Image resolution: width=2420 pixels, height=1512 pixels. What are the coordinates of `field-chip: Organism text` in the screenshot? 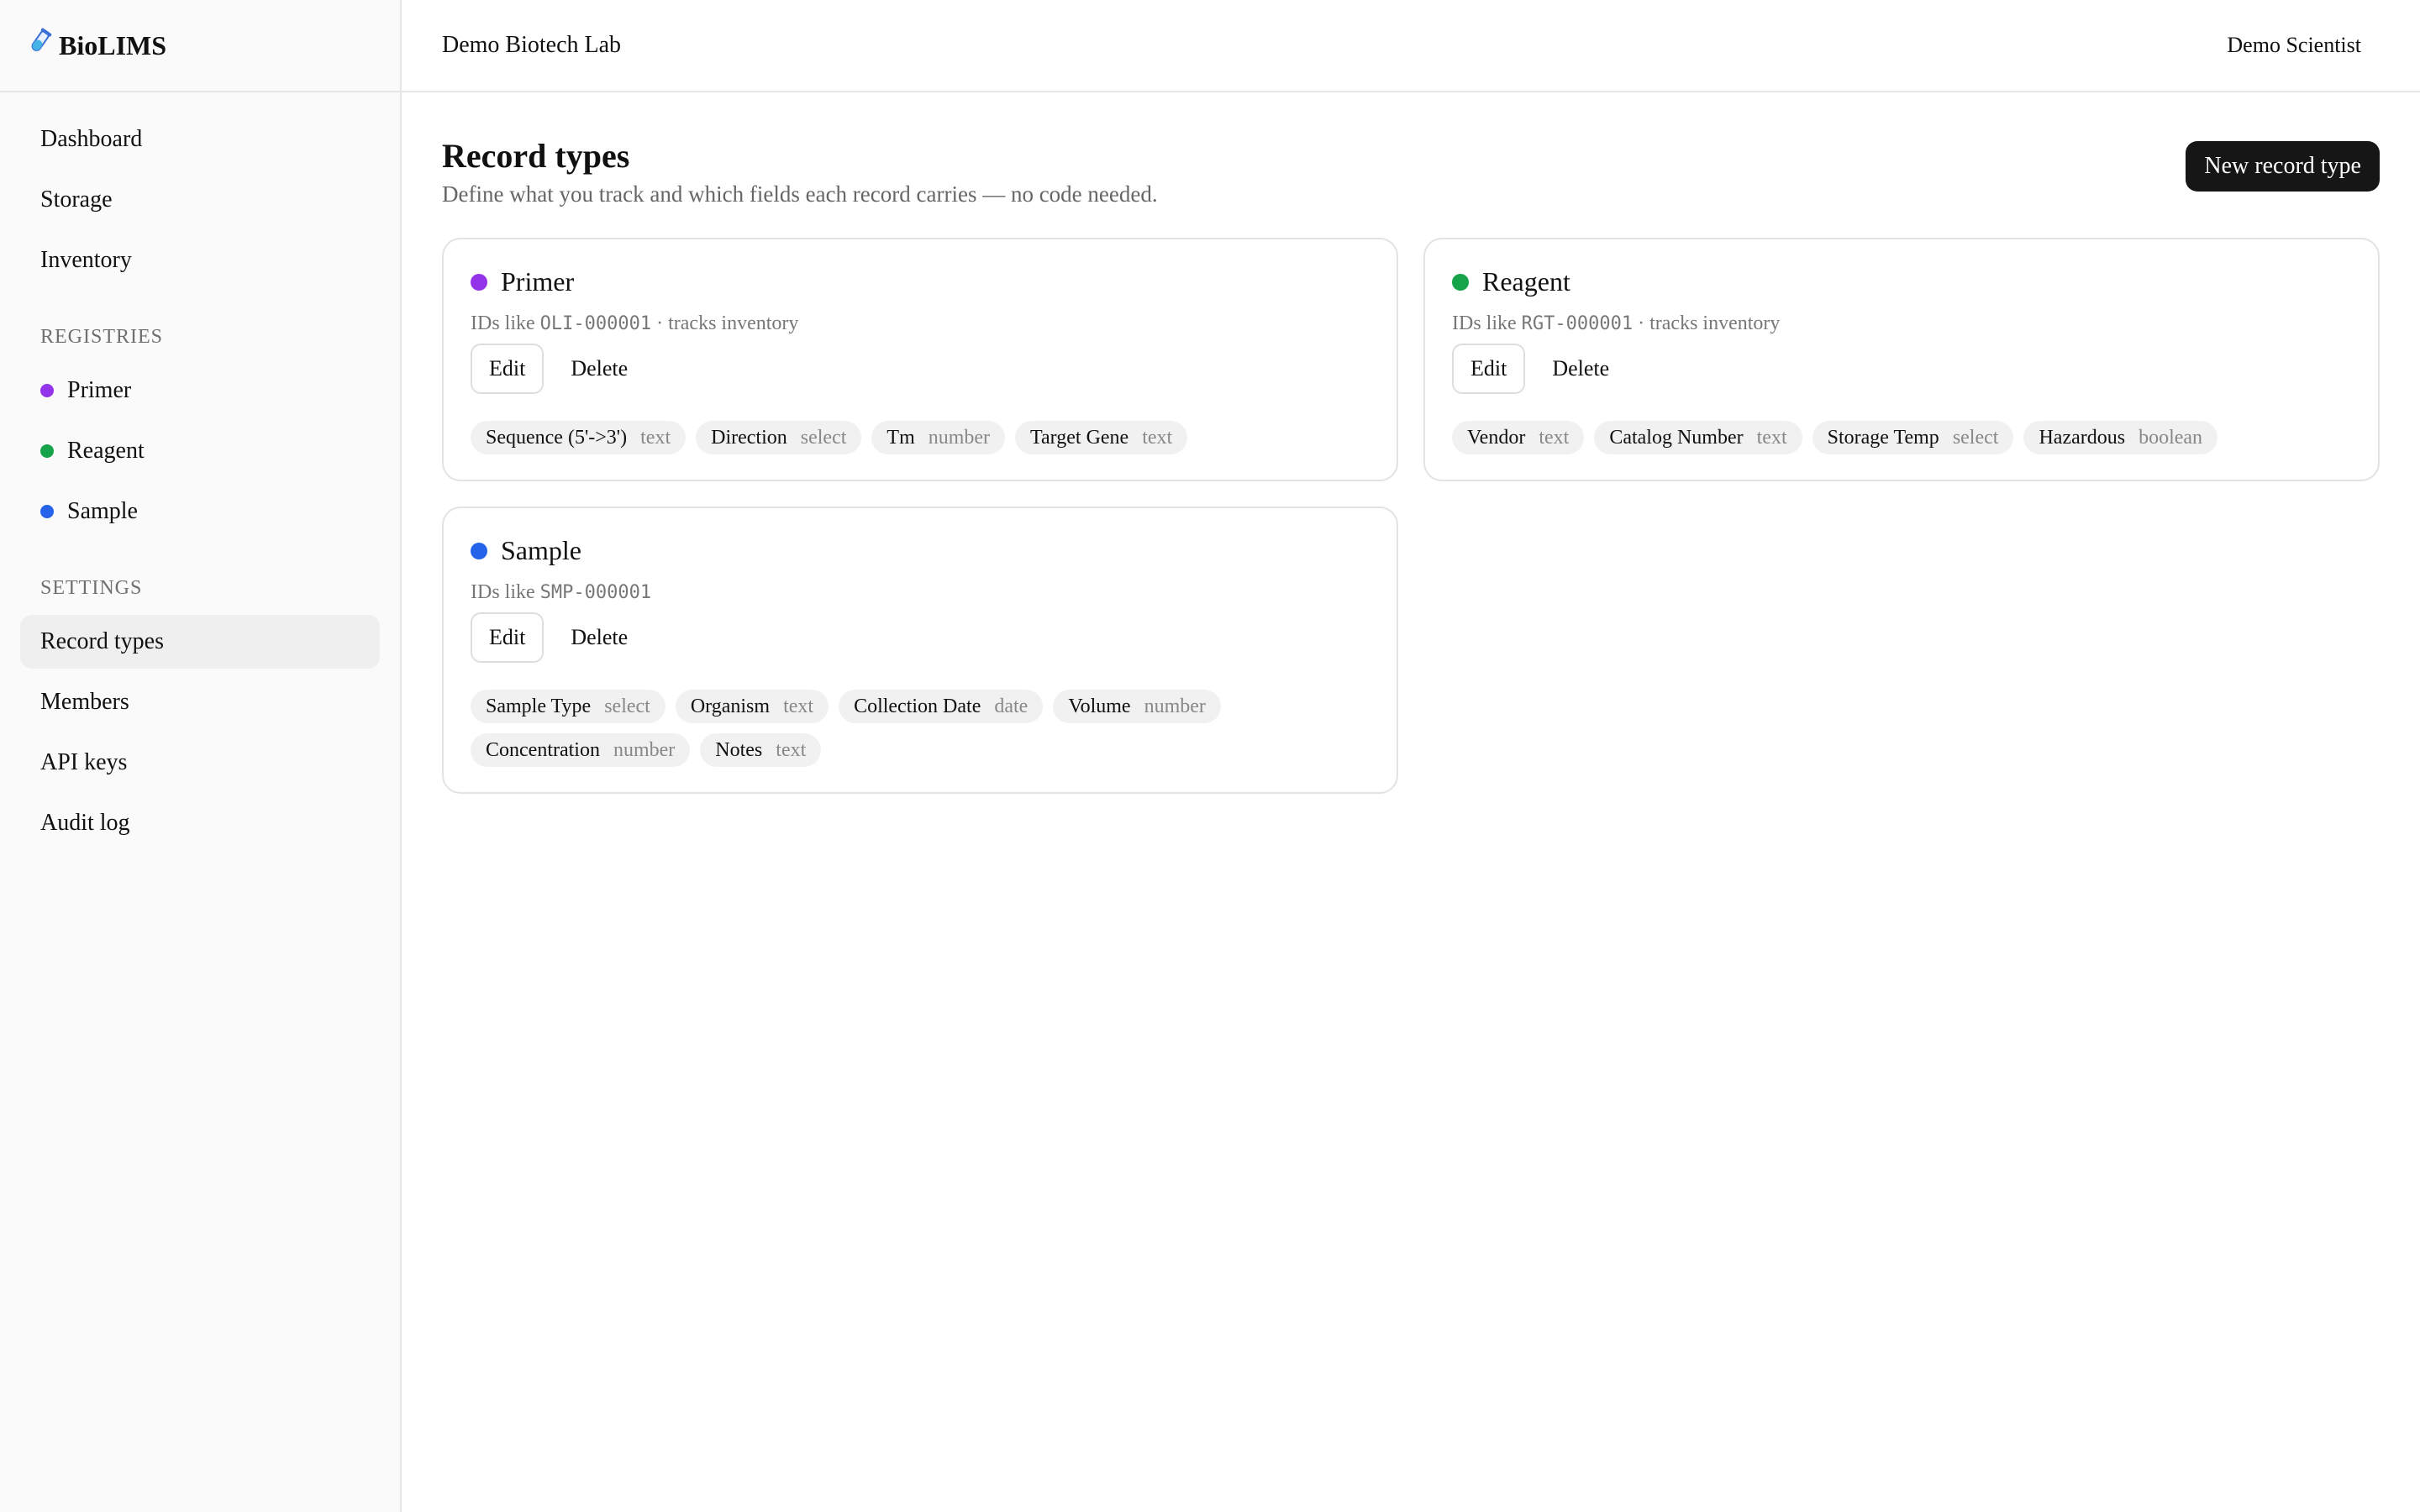 It's located at (752, 706).